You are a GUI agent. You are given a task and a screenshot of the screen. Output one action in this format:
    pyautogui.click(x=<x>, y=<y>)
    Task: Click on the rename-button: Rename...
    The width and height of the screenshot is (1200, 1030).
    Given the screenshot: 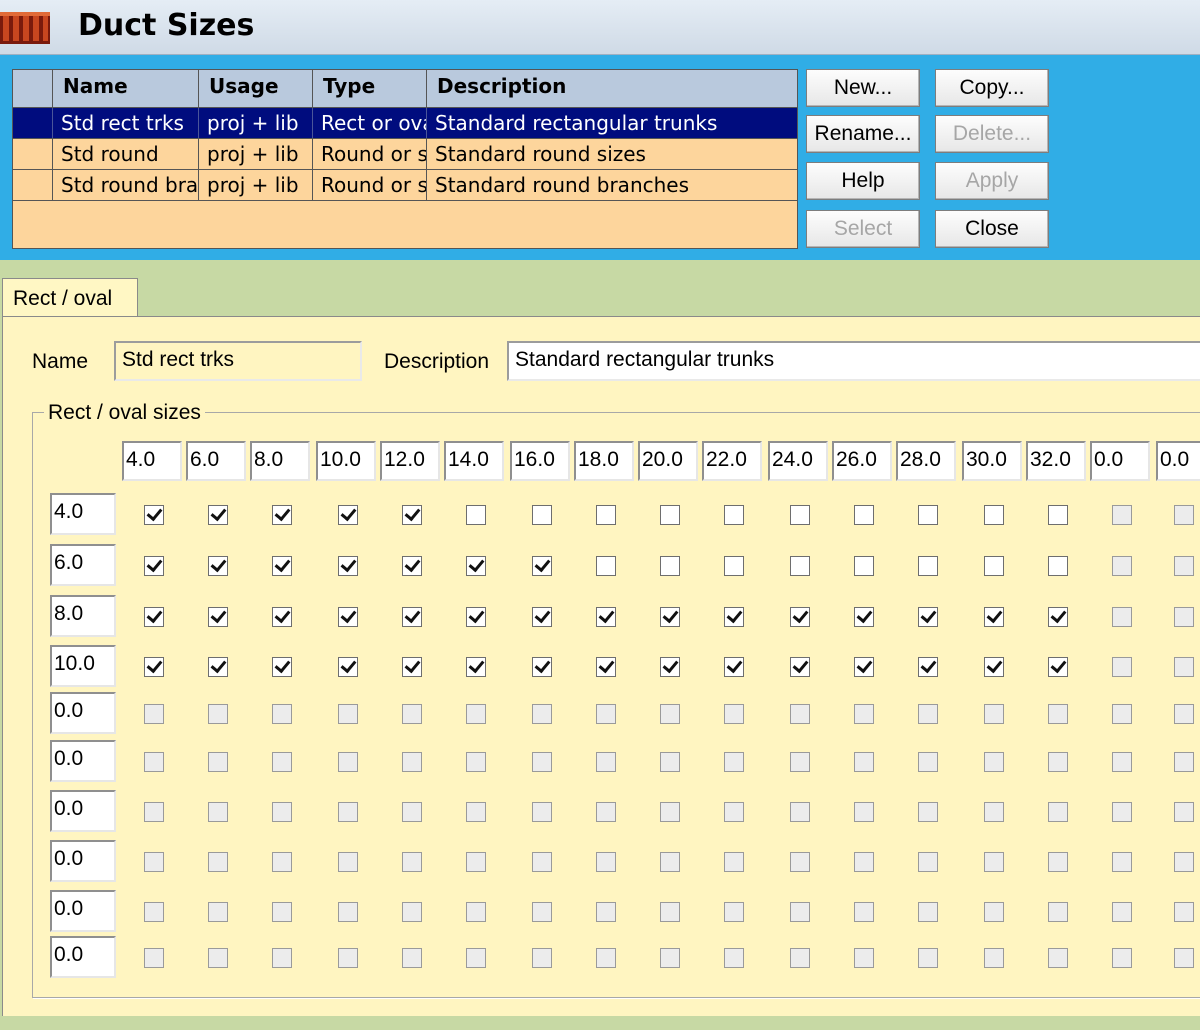 What is the action you would take?
    pyautogui.click(x=863, y=134)
    